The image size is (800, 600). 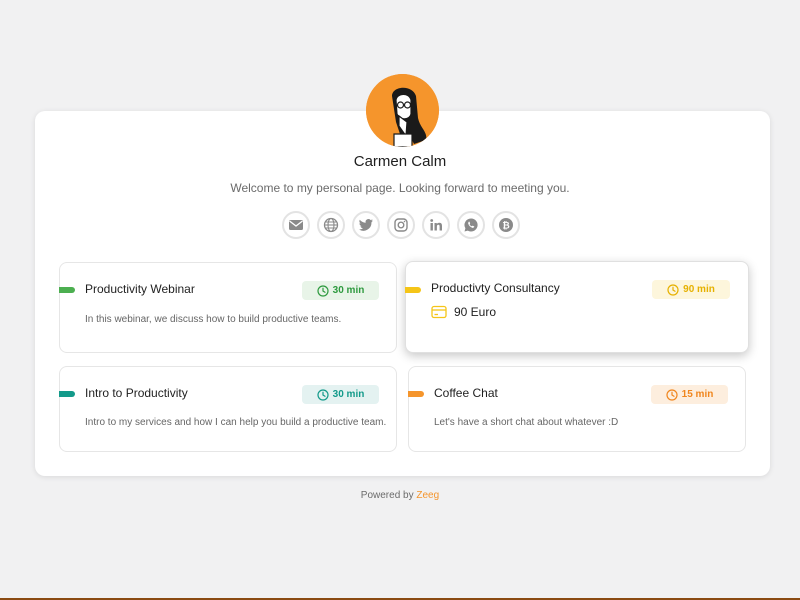 I want to click on powered-by-label: Powered by, so click(x=387, y=495).